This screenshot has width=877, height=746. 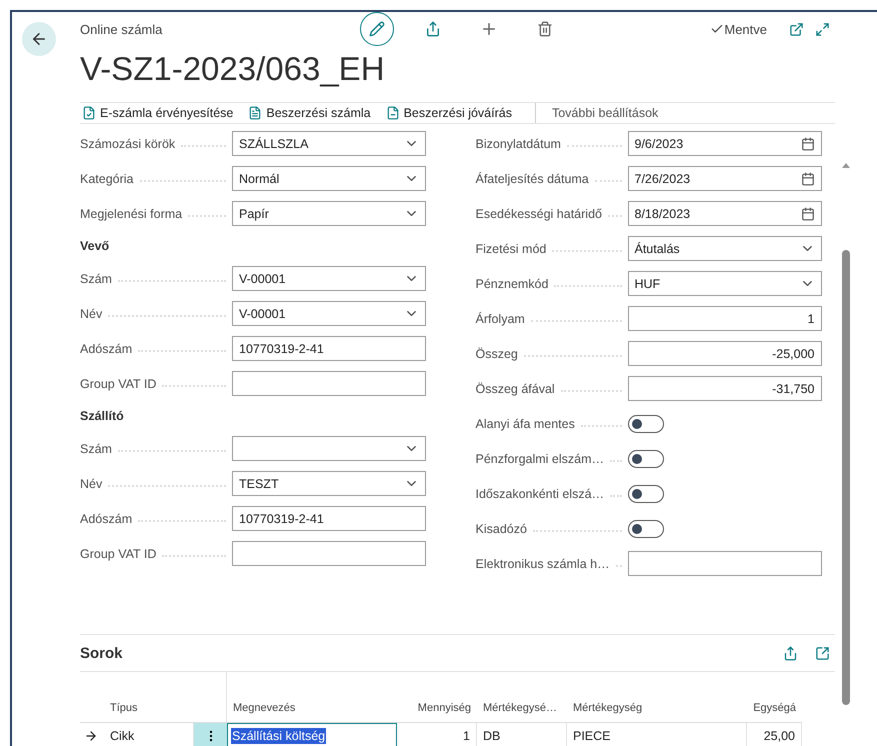 What do you see at coordinates (122, 29) in the screenshot?
I see `breadcrumb: Online számla` at bounding box center [122, 29].